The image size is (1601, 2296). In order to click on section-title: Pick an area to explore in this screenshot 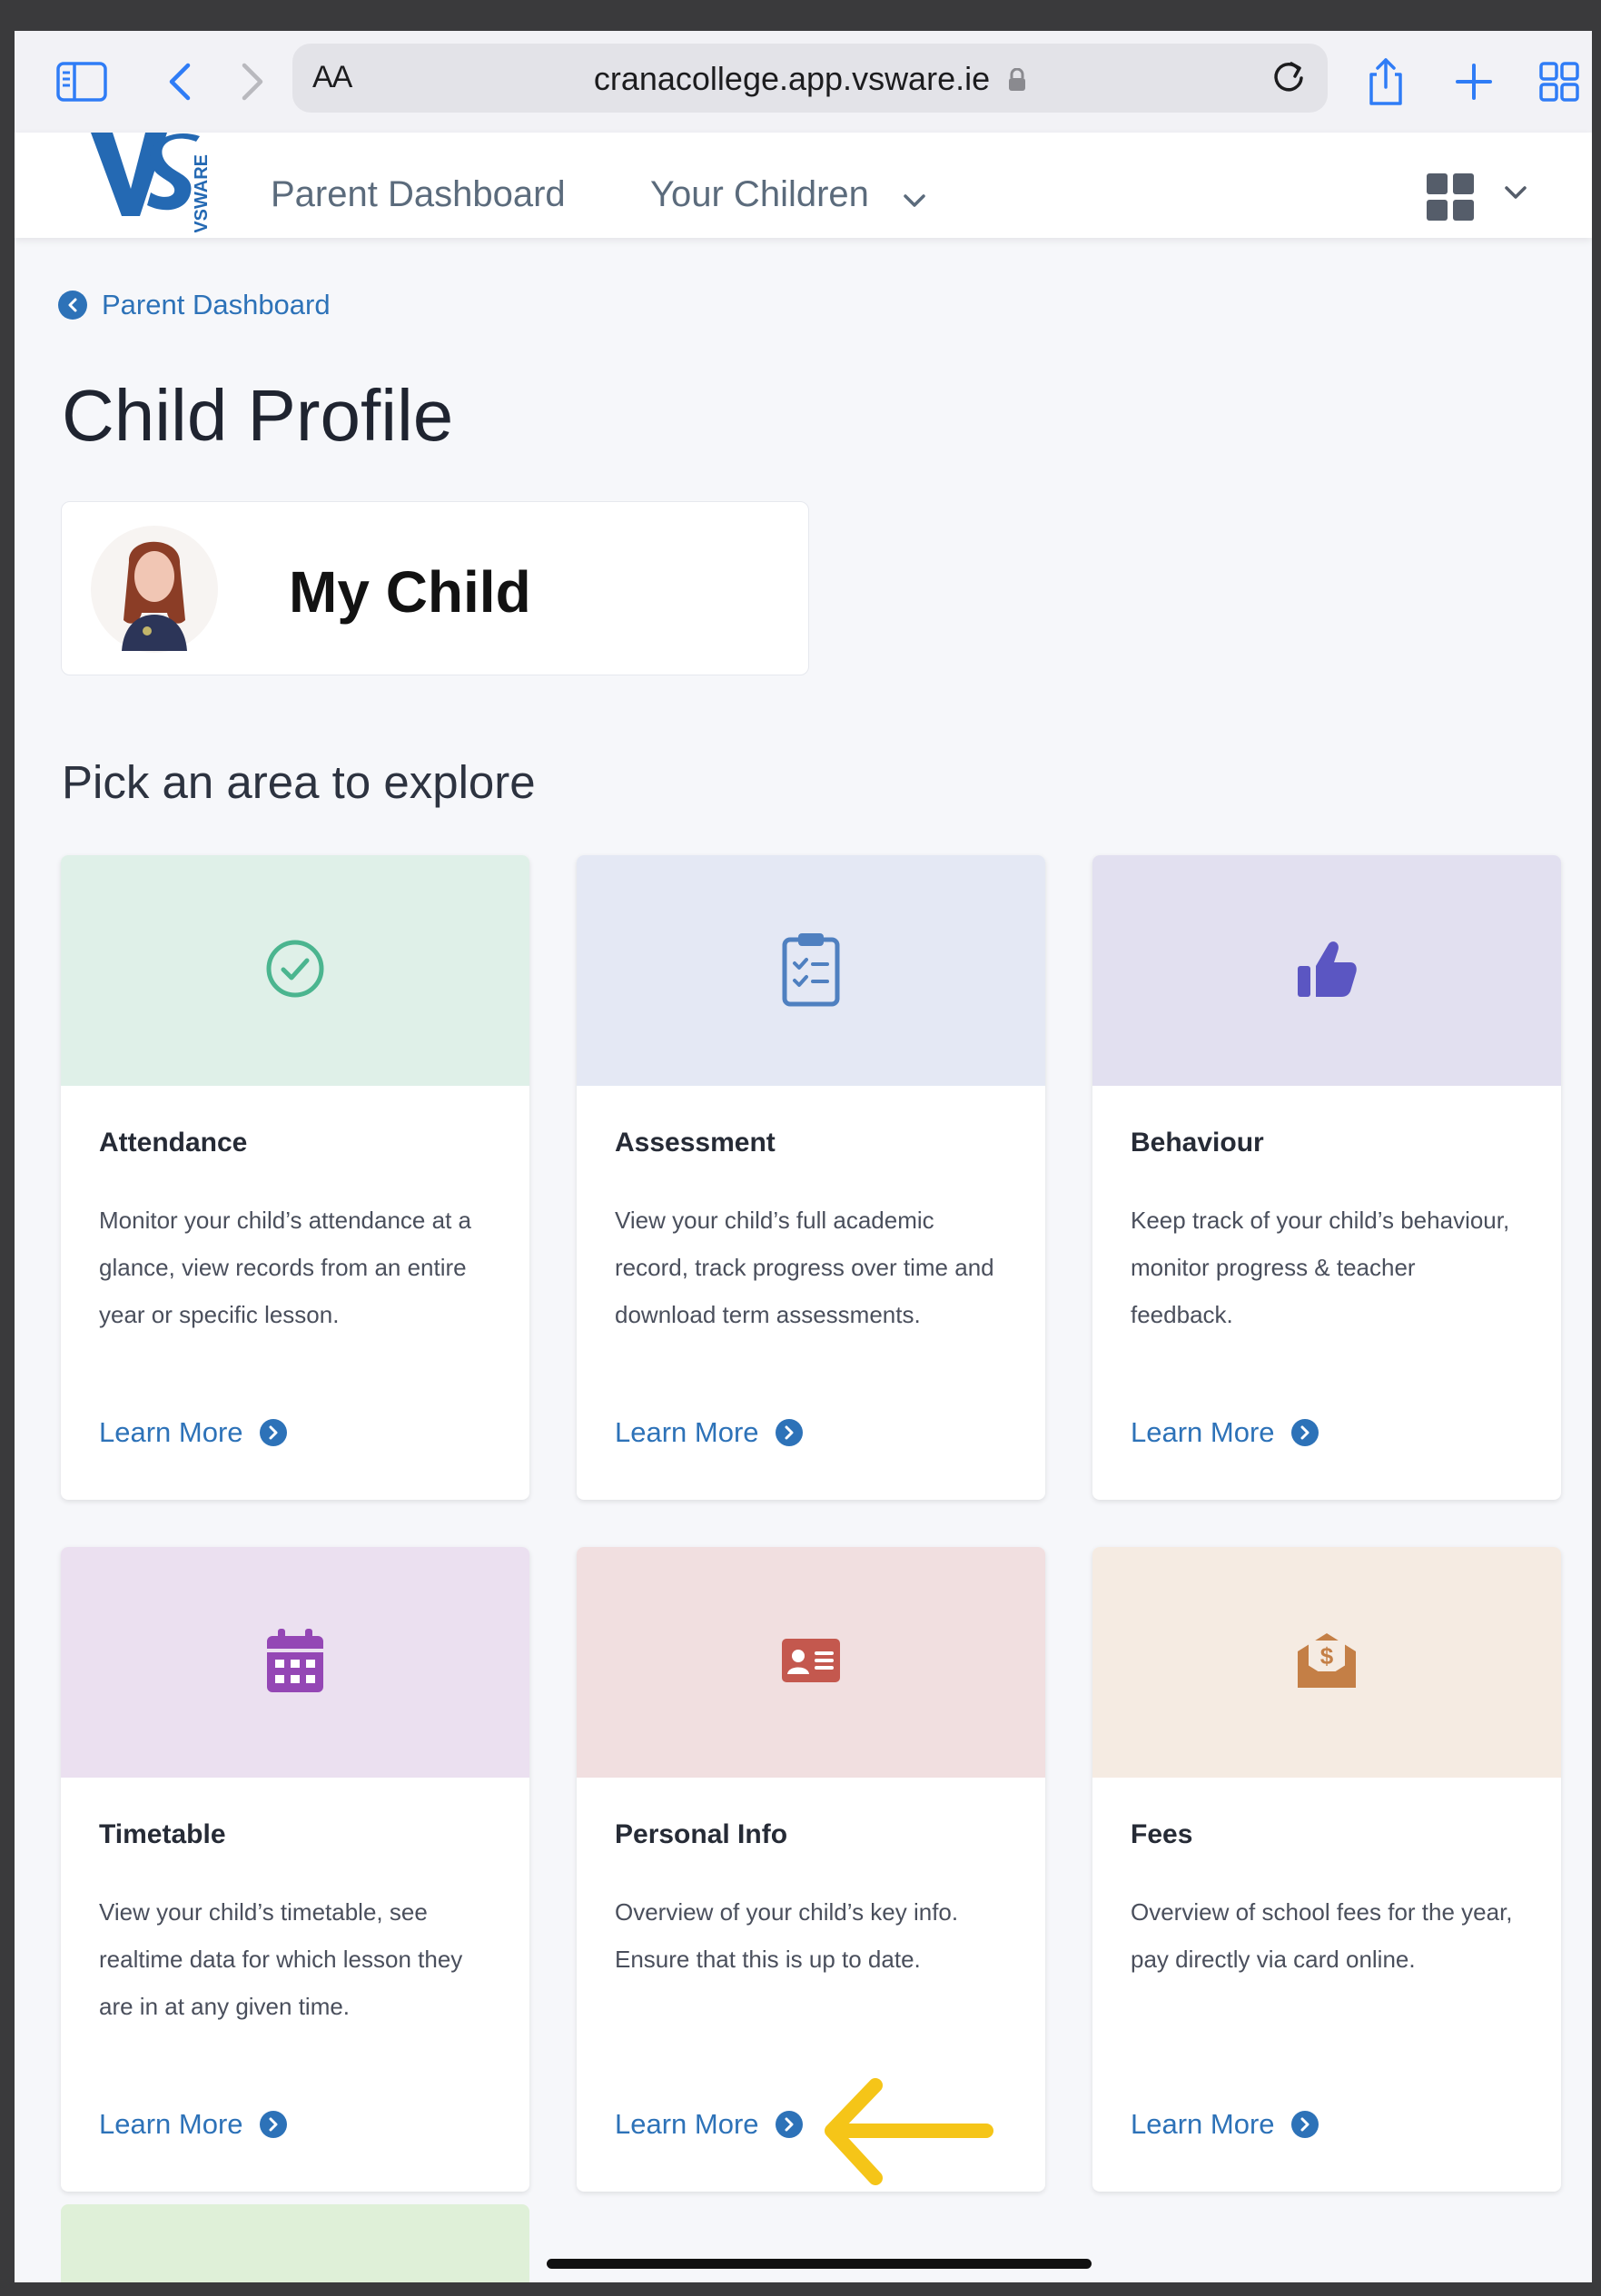, I will do `click(299, 782)`.